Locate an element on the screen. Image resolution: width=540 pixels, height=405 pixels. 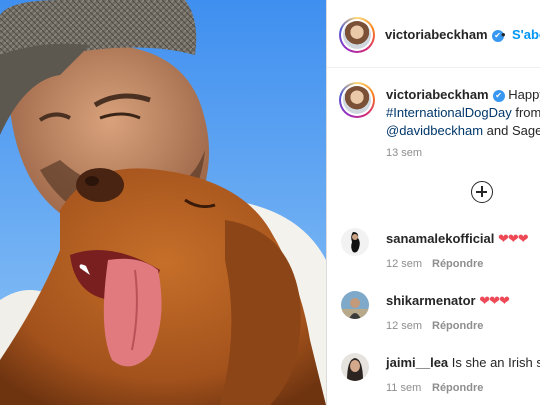
author-username-text: victoriabeckham is located at coordinates (436, 34).